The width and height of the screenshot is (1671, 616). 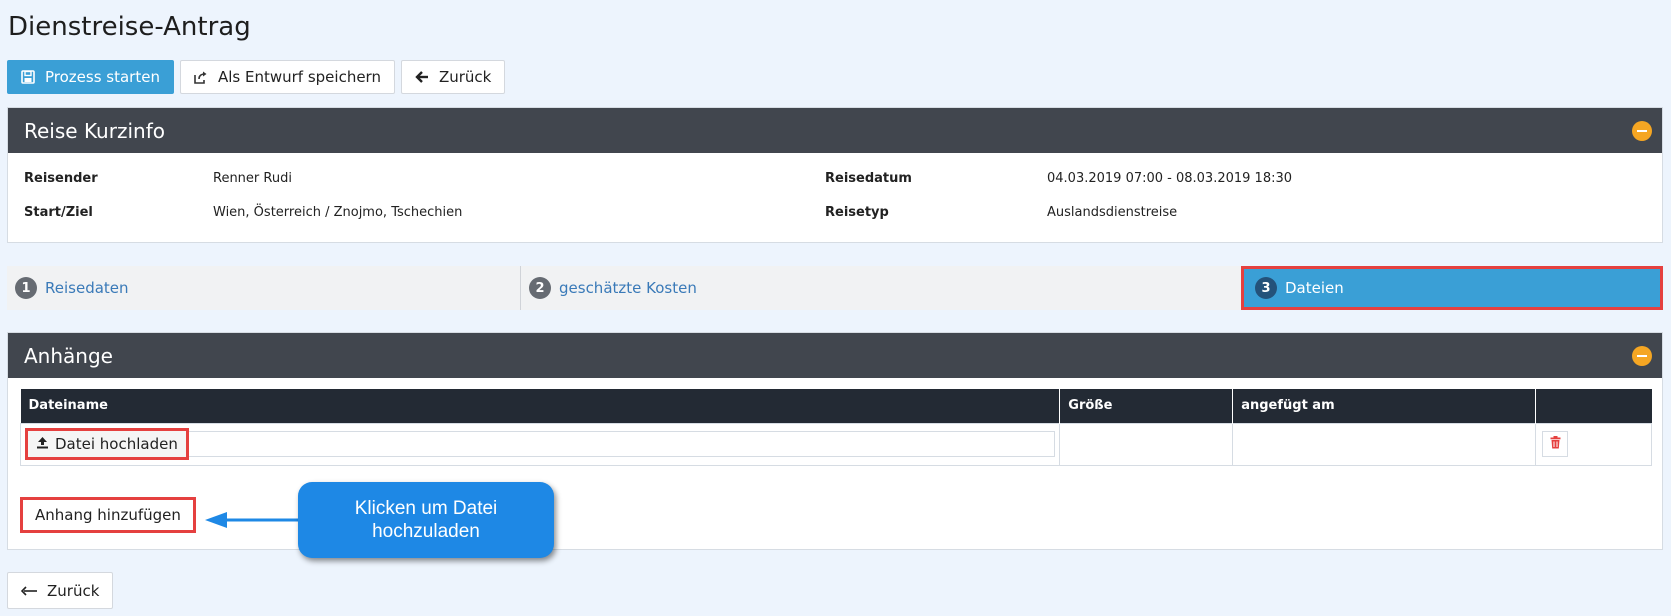 I want to click on filename-cell: Datei hochladen, so click(x=540, y=444).